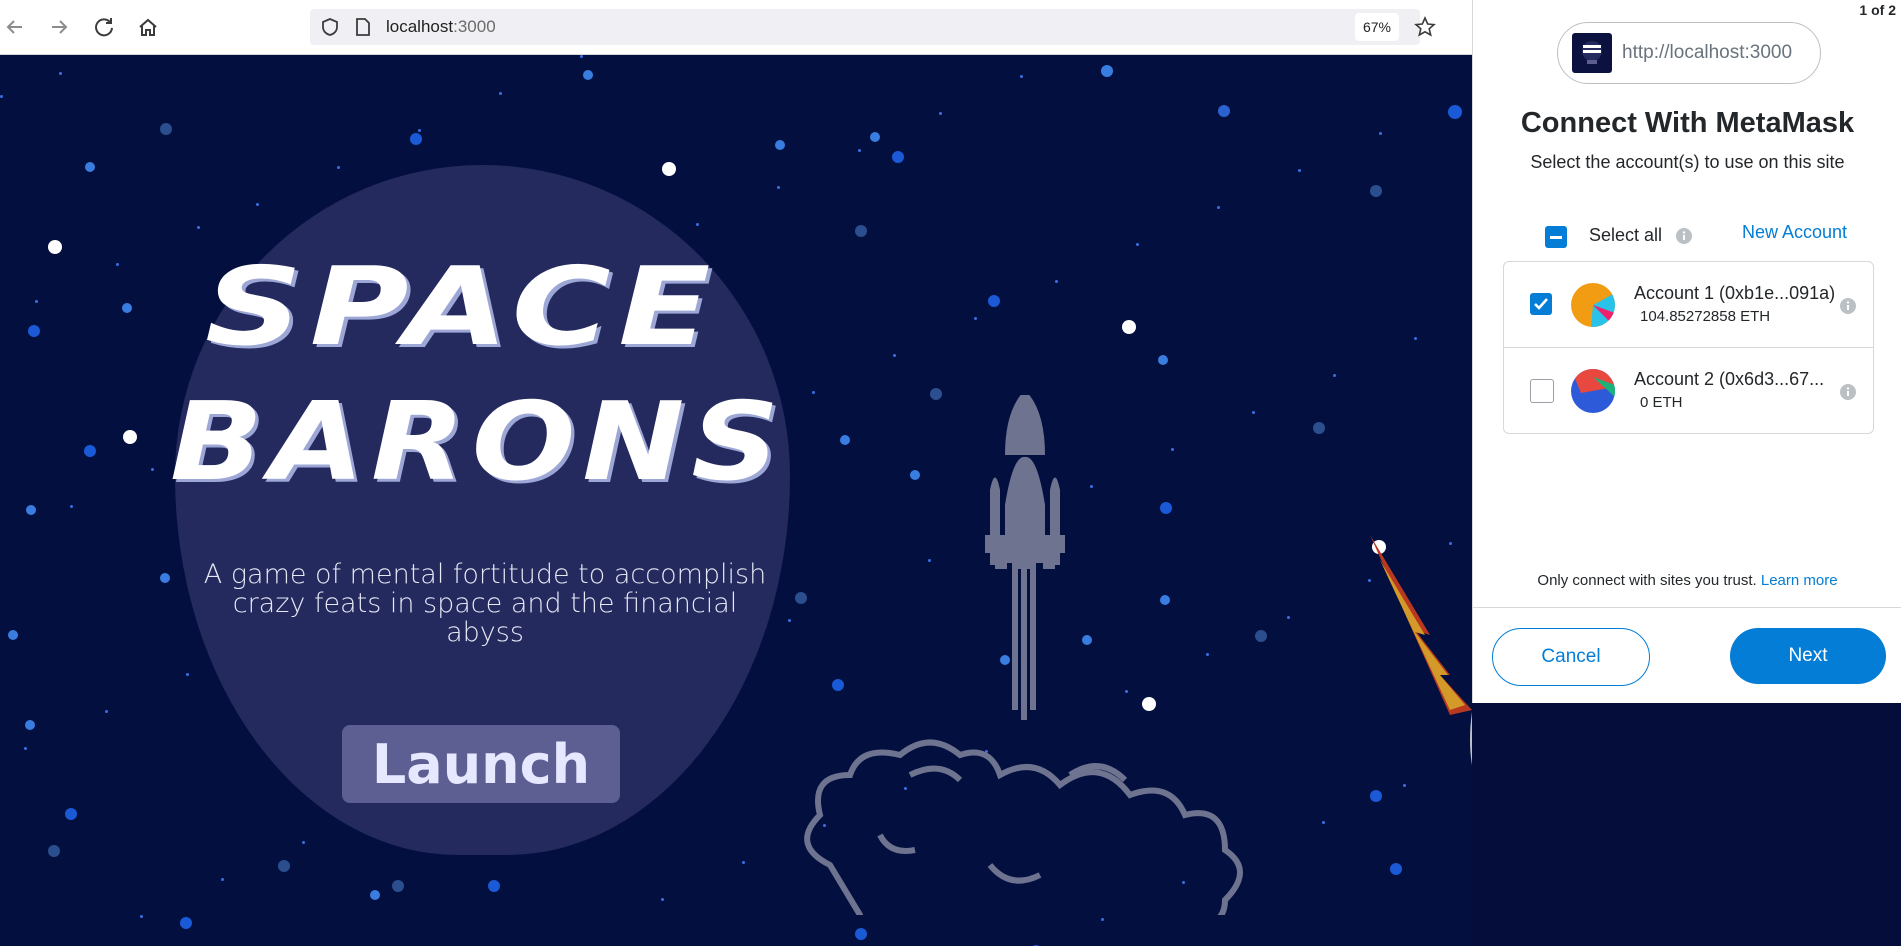 This screenshot has height=946, width=1901. I want to click on site-origin-url: http://localhost:3000, so click(1707, 52).